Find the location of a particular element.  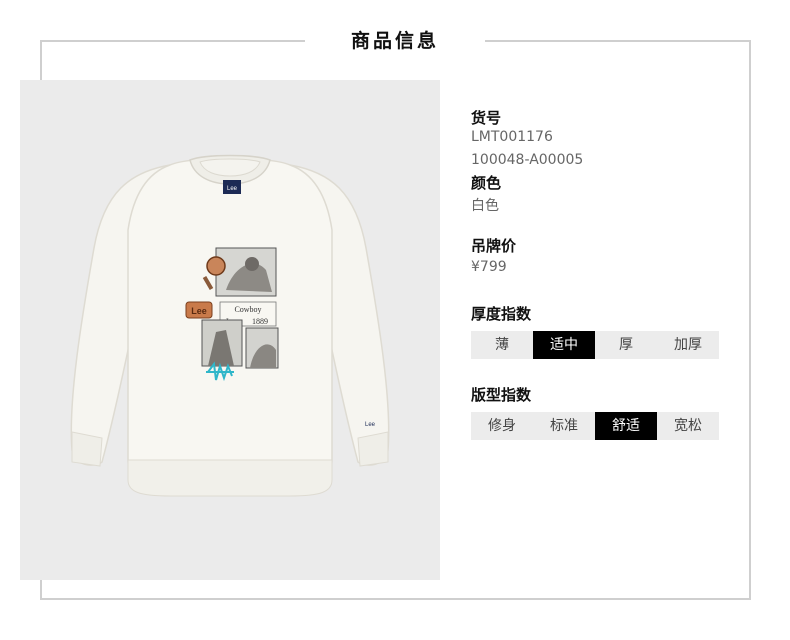

color-label: 颜色 is located at coordinates (486, 183).